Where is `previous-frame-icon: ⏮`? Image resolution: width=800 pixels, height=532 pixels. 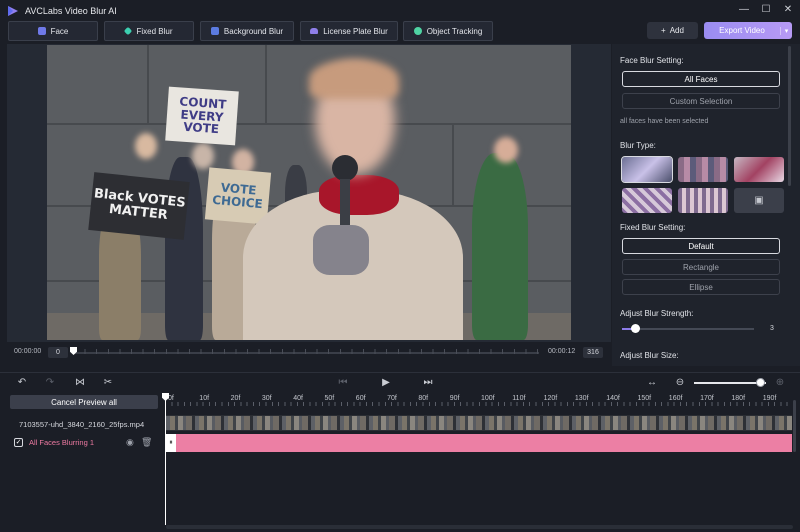 previous-frame-icon: ⏮ is located at coordinates (343, 383).